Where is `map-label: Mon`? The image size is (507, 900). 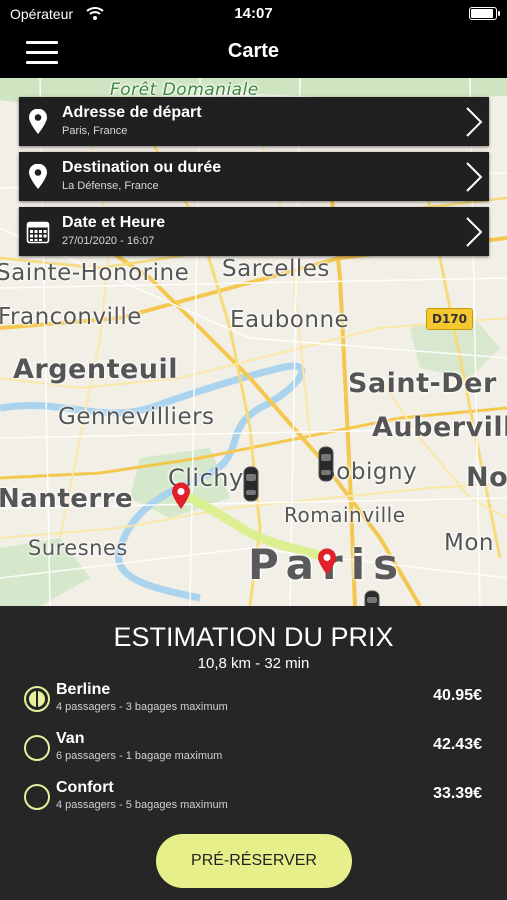
map-label: Mon is located at coordinates (469, 543).